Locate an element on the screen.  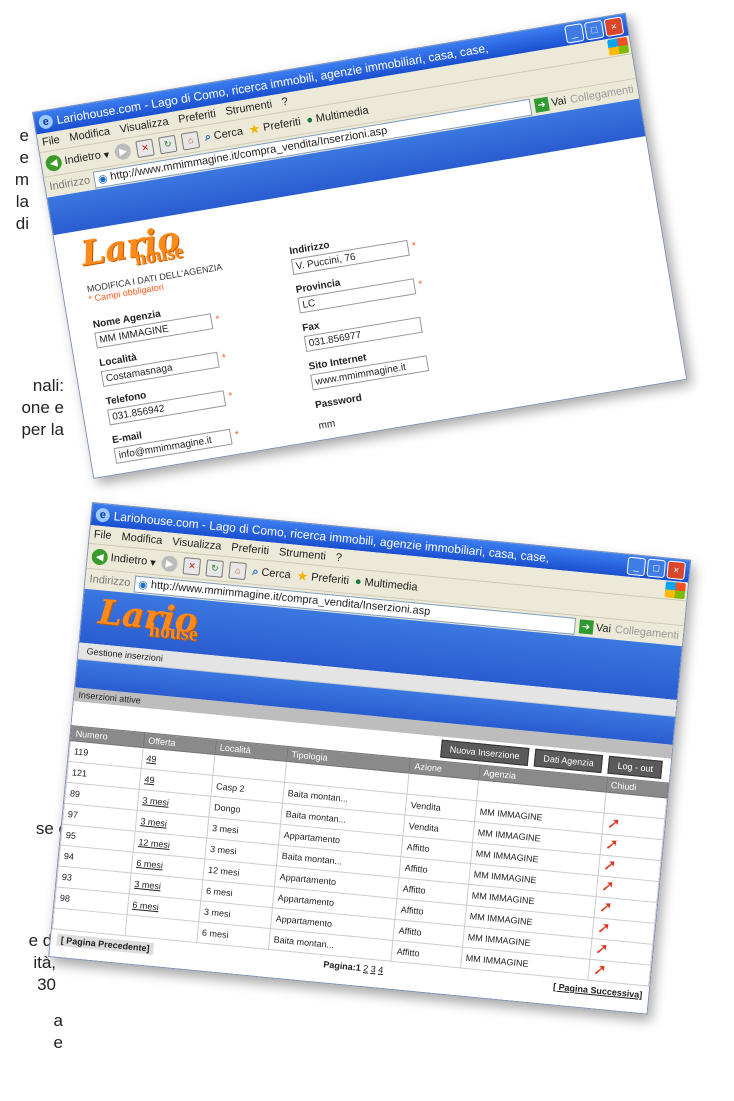
doc-text-line: 30 is located at coordinates (46, 984).